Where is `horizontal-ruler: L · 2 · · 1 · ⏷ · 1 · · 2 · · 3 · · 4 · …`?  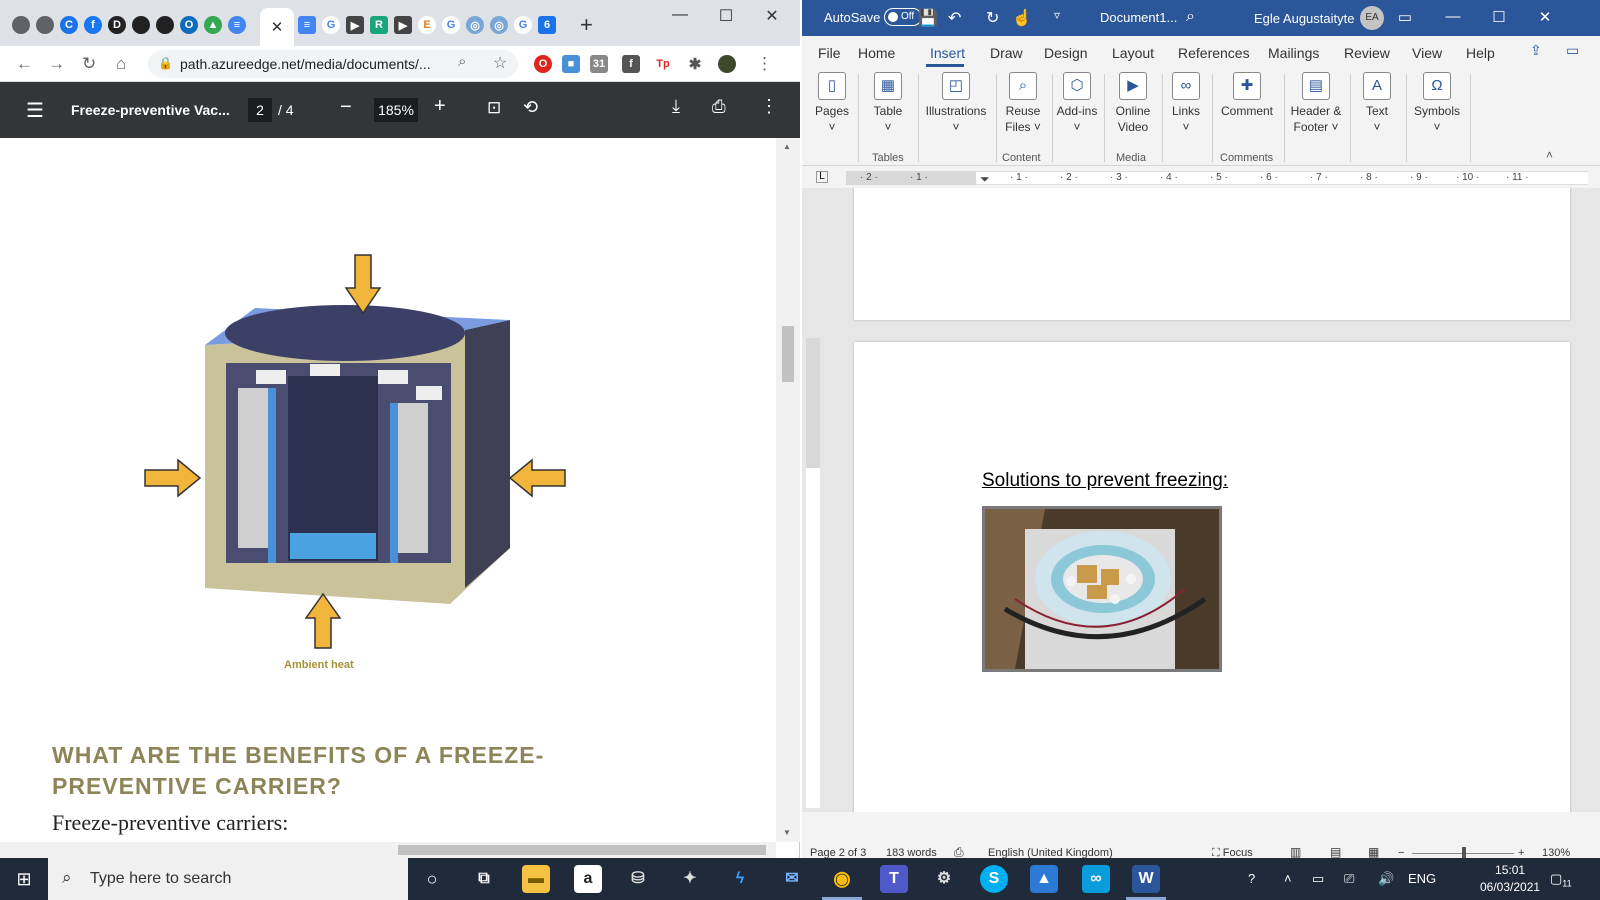 horizontal-ruler: L · 2 · · 1 · ⏷ · 1 · · 2 · · 3 · · 4 · … is located at coordinates (1201, 177).